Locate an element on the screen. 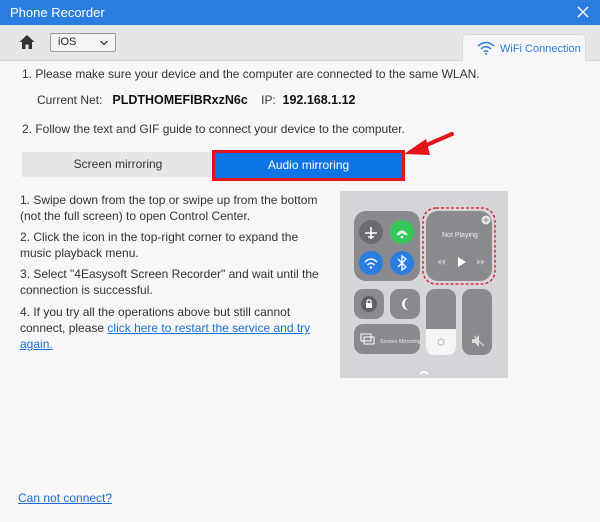 The height and width of the screenshot is (522, 600). audio-mirroring-label: Audio mirroring is located at coordinates (308, 165).